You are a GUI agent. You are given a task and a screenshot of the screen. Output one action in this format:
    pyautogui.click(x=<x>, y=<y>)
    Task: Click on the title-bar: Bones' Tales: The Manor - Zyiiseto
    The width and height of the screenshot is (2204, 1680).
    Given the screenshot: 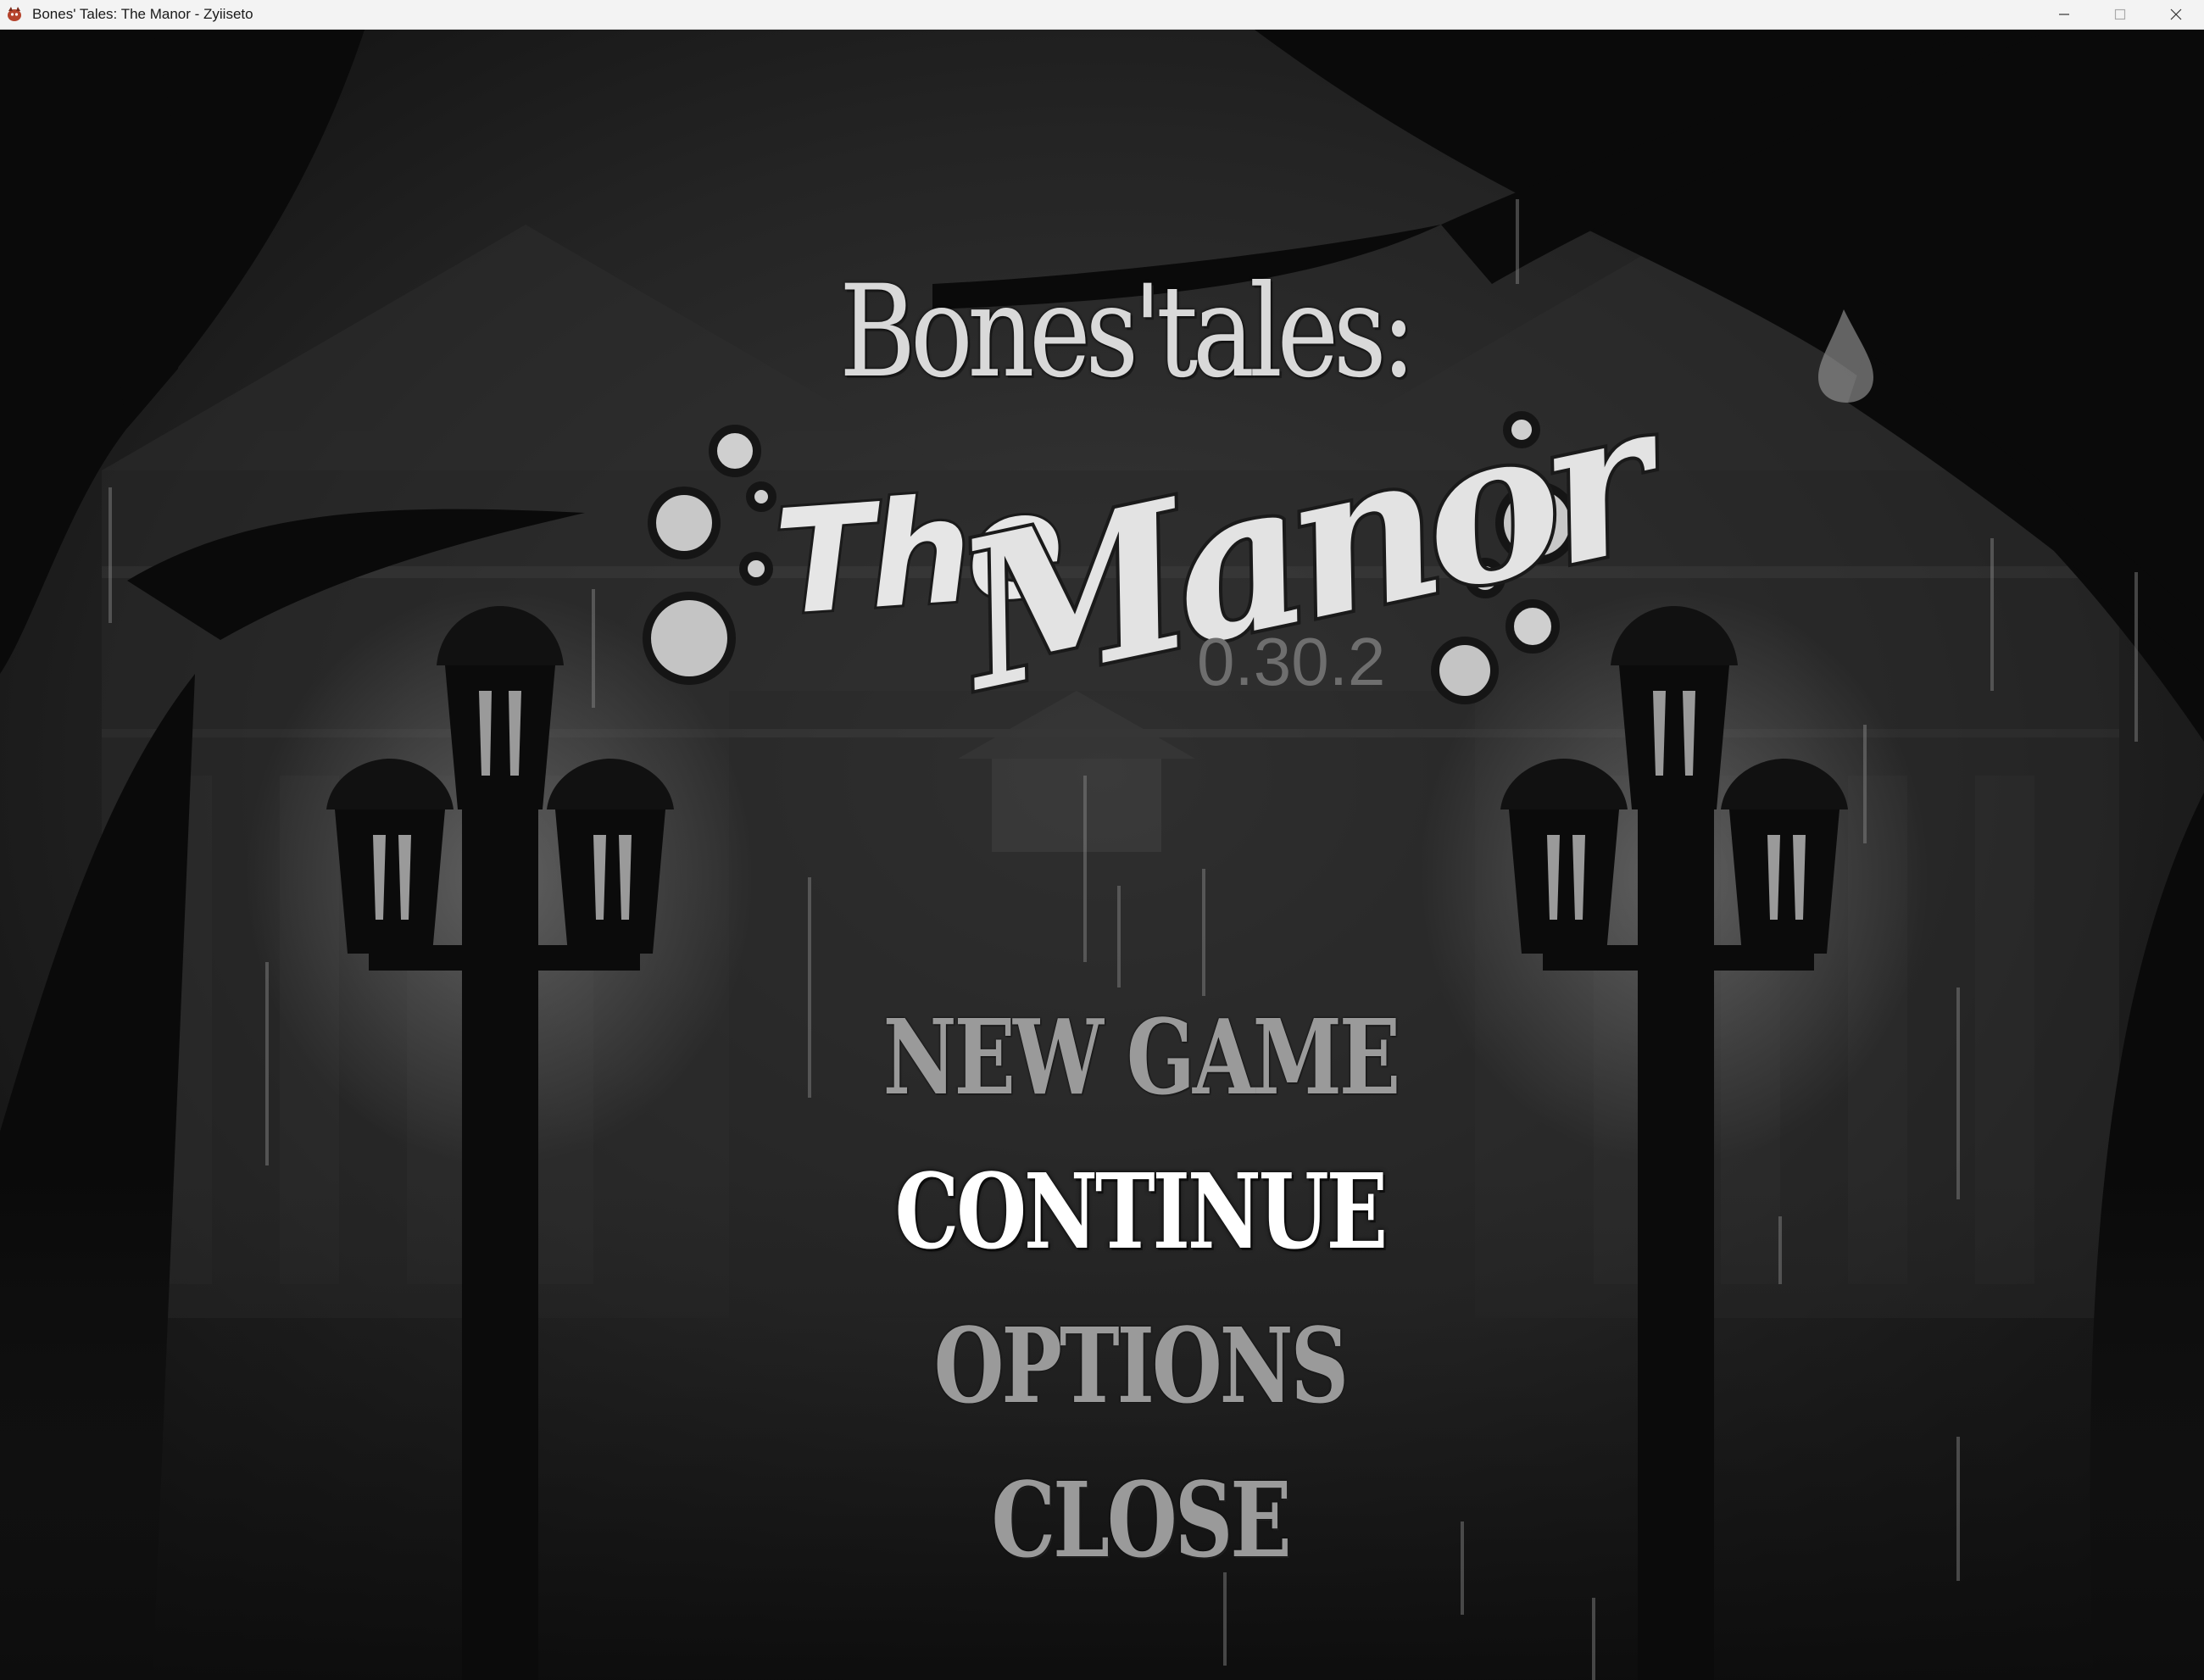 What is the action you would take?
    pyautogui.click(x=1102, y=15)
    